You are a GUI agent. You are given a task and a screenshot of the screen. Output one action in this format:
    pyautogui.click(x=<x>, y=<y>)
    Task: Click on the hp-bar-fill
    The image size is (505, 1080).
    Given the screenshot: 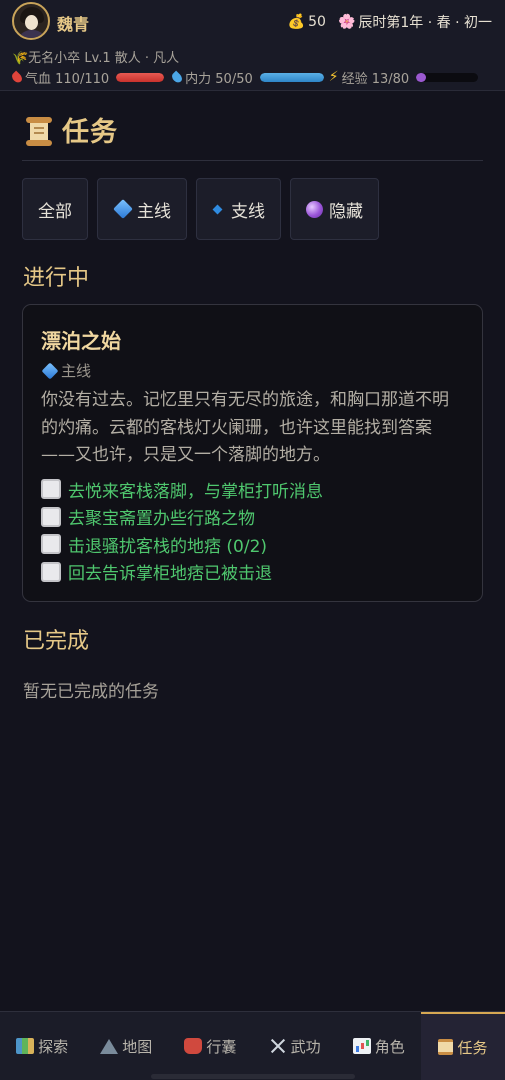 What is the action you would take?
    pyautogui.click(x=140, y=77)
    